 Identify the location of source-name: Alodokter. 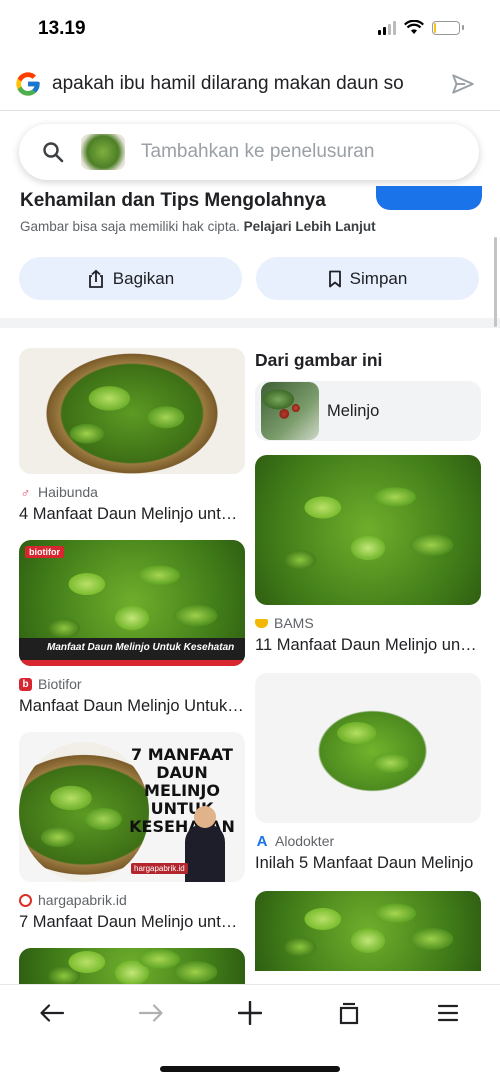
(305, 841).